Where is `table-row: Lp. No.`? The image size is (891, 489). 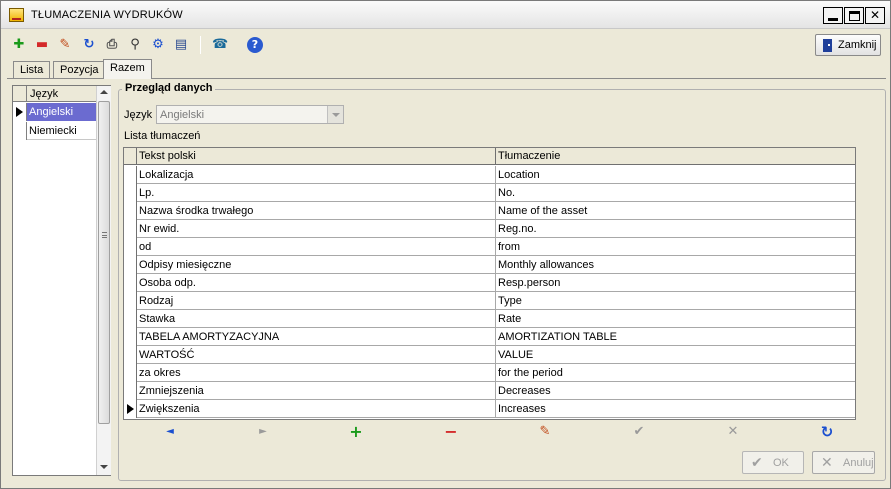 table-row: Lp. No. is located at coordinates (489, 193).